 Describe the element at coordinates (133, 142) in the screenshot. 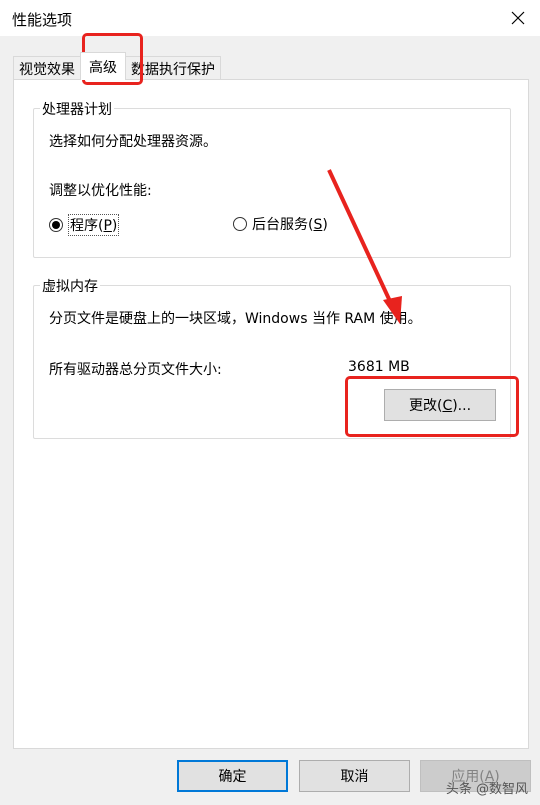

I see `processor-description: 选择如何分配处理器资源。` at that location.